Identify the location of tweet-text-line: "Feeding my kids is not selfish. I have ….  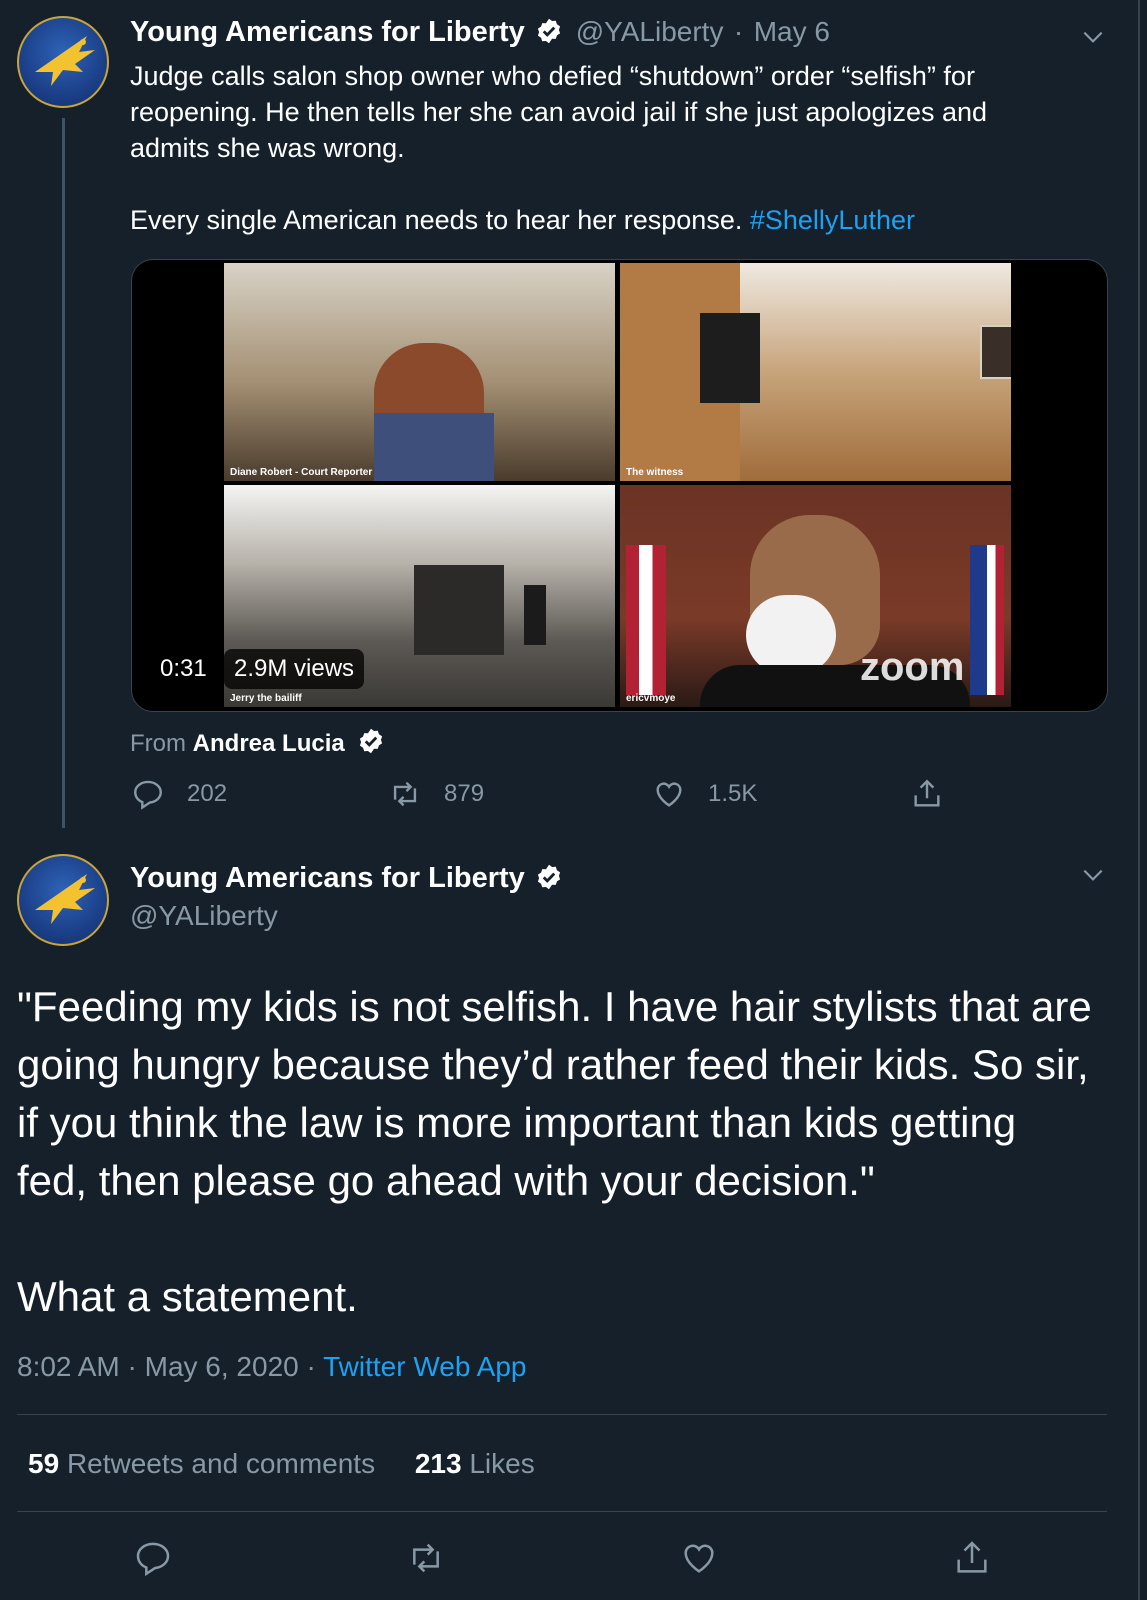
(554, 1006).